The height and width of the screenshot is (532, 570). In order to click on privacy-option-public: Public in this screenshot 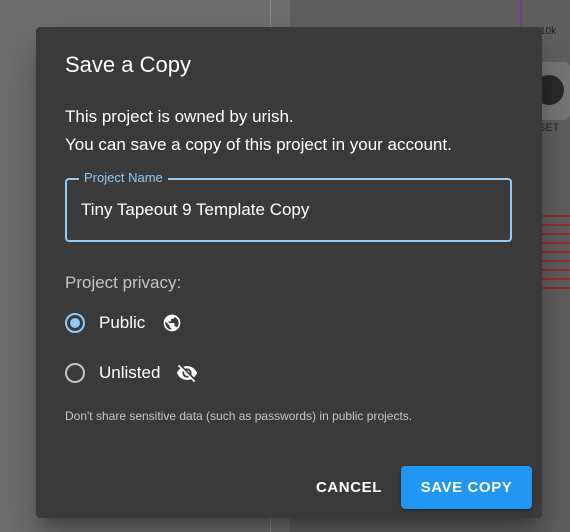, I will do `click(124, 323)`.